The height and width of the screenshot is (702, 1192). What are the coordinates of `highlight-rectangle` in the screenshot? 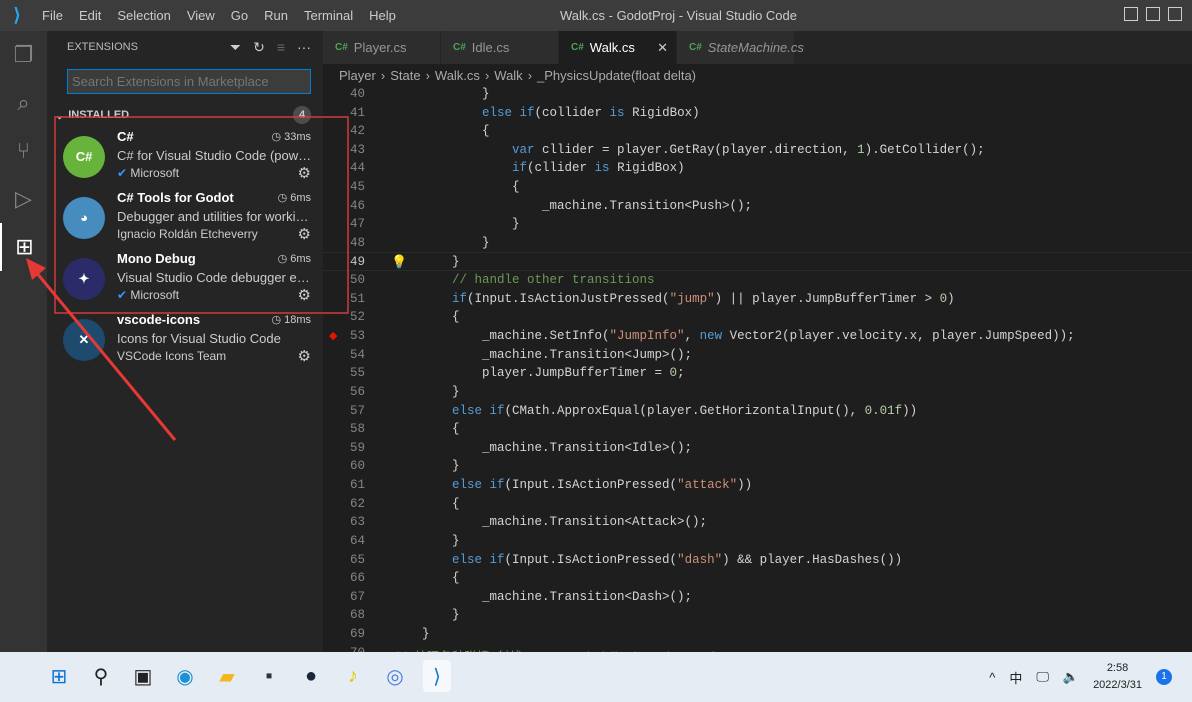 It's located at (201, 215).